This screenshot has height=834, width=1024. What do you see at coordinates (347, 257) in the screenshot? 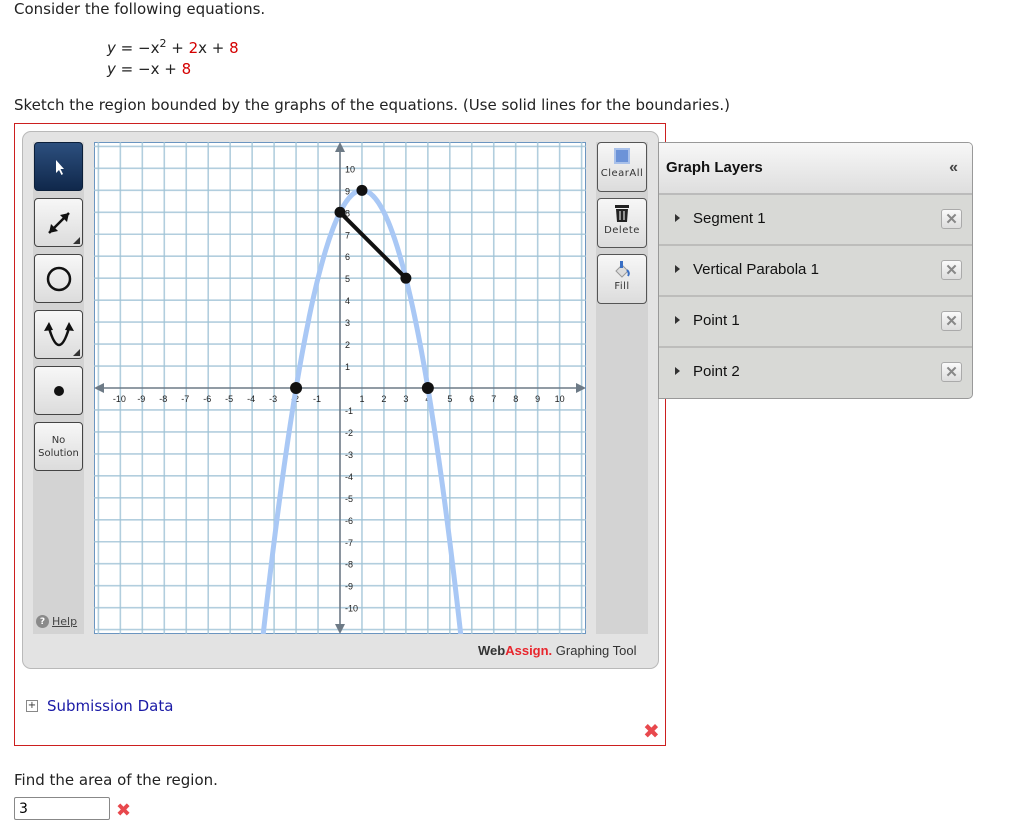
I see `y-tick-label: 6` at bounding box center [347, 257].